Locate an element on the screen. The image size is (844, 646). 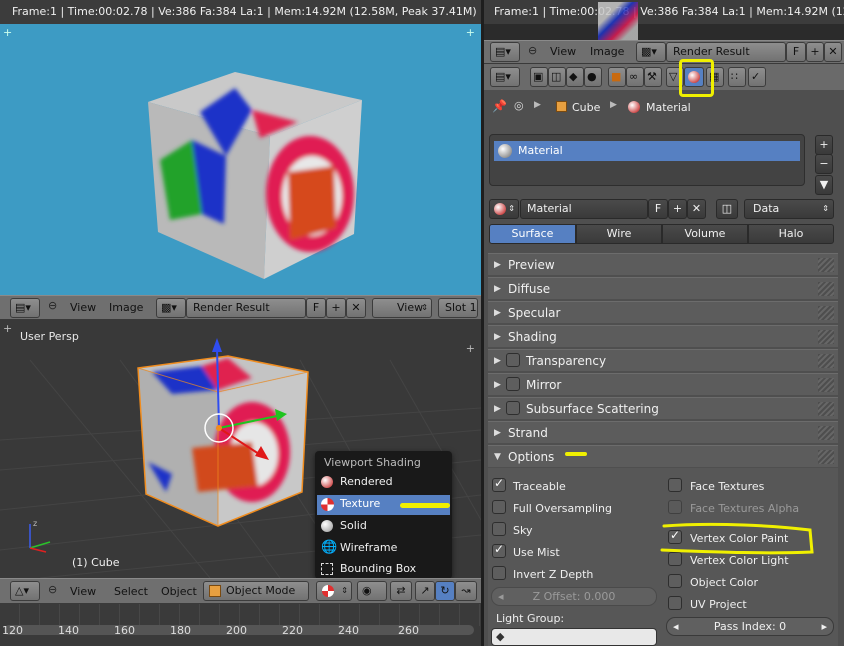
mode-dropdown: Object Mode is located at coordinates (256, 591).